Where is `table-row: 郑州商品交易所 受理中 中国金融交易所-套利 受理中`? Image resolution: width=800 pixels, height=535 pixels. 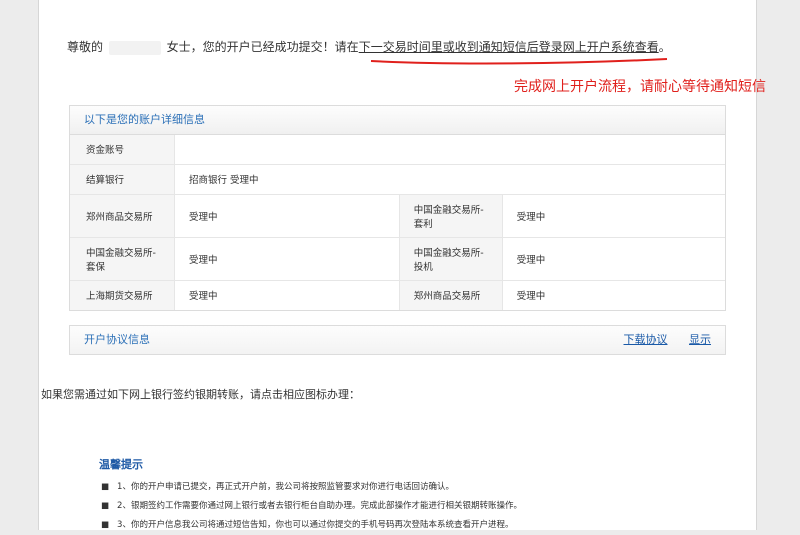
table-row: 郑州商品交易所 受理中 中国金融交易所-套利 受理中 is located at coordinates (397, 216).